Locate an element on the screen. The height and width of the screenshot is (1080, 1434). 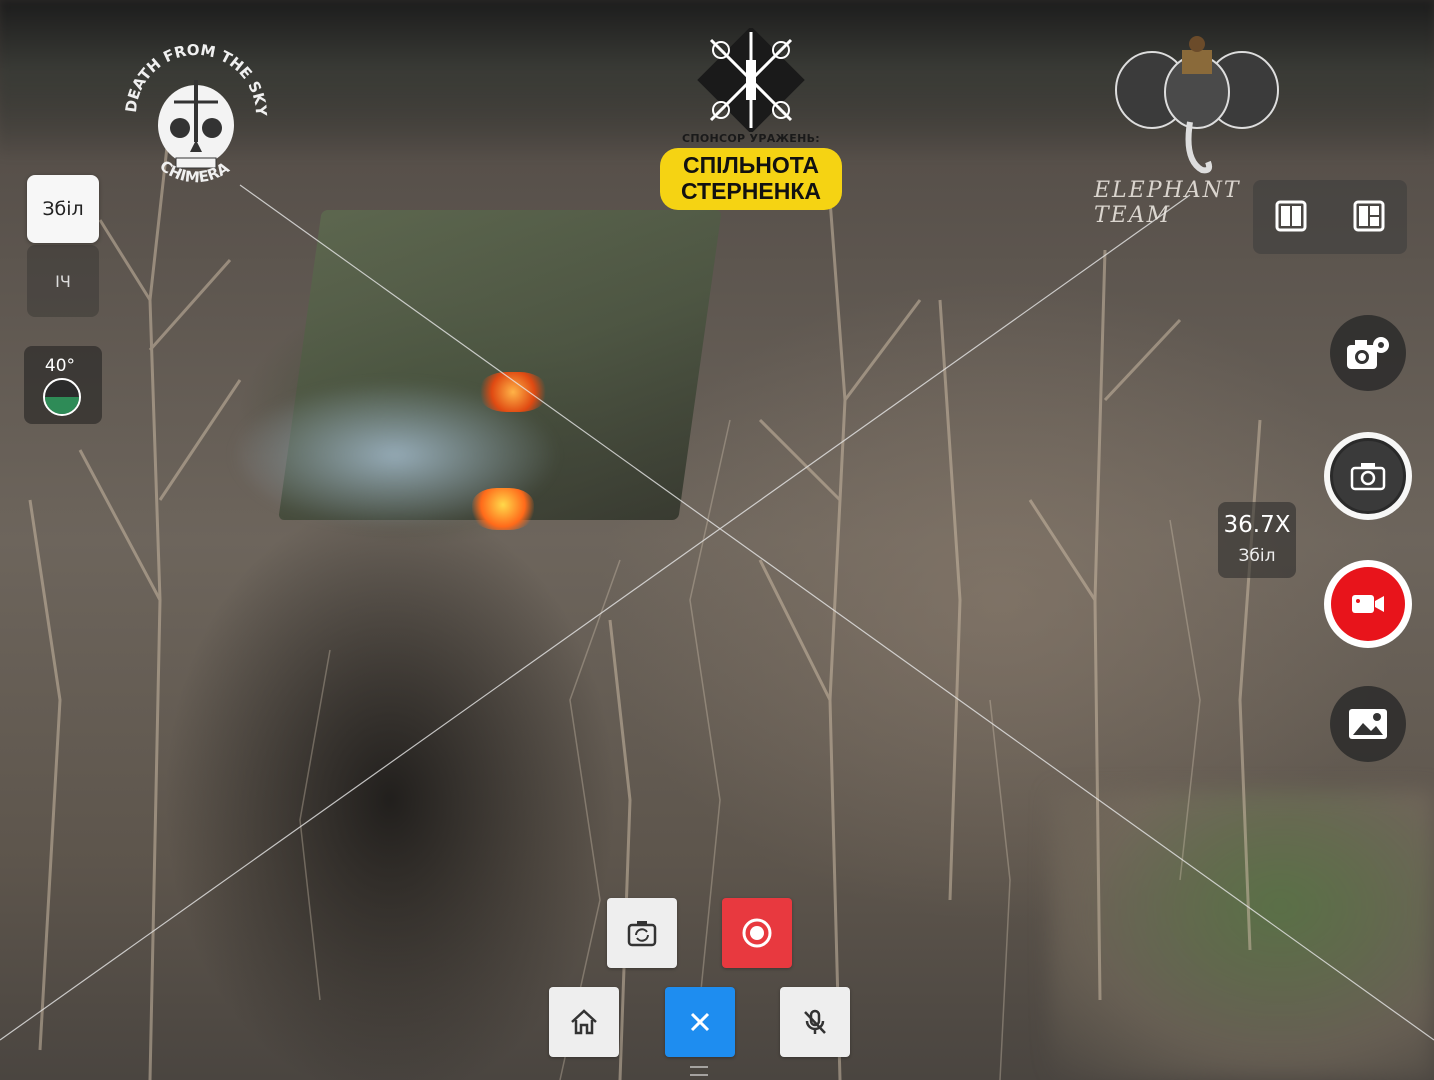
home-button is located at coordinates (584, 1022).